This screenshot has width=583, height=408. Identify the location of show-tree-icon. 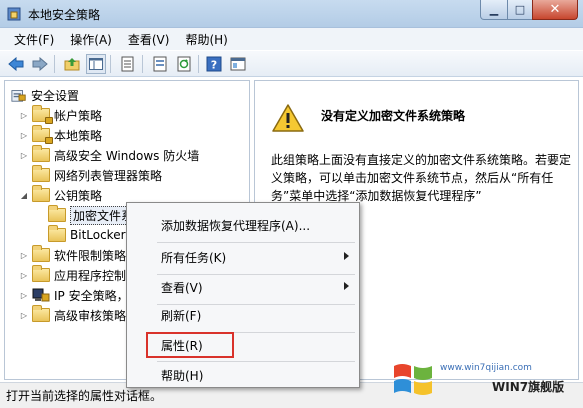
(96, 64).